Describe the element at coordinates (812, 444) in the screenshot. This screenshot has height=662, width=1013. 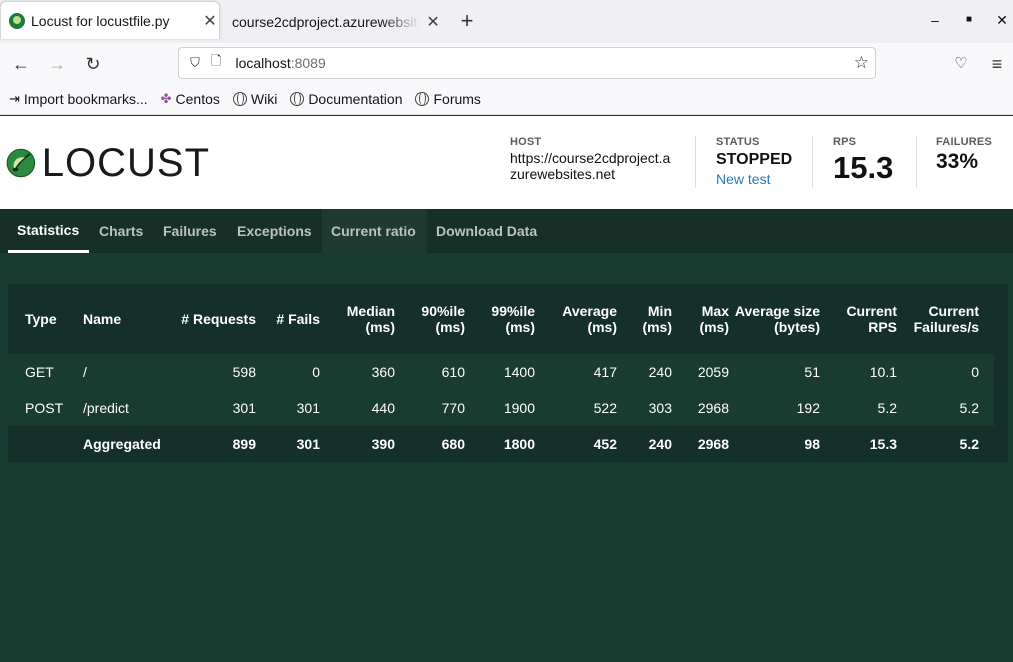
I see `cell-avg-size: 98` at that location.